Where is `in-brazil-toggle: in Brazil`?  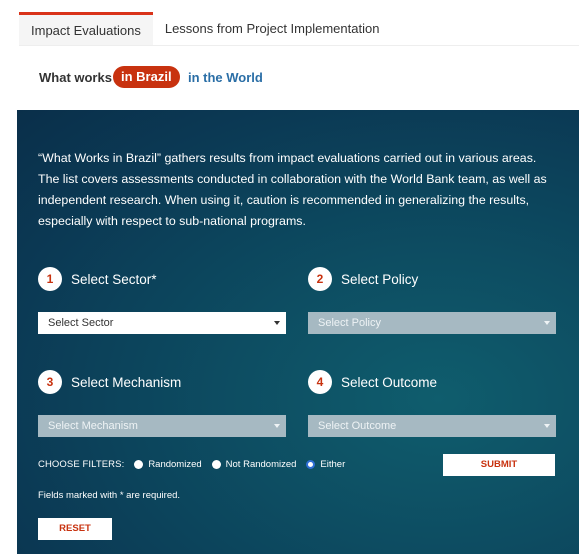
in-brazil-toggle: in Brazil is located at coordinates (146, 77).